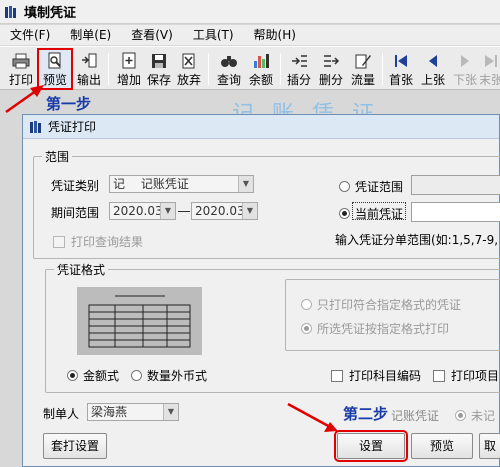 Image resolution: width=500 pixels, height=467 pixels. I want to click on insert-row-icon, so click(299, 61).